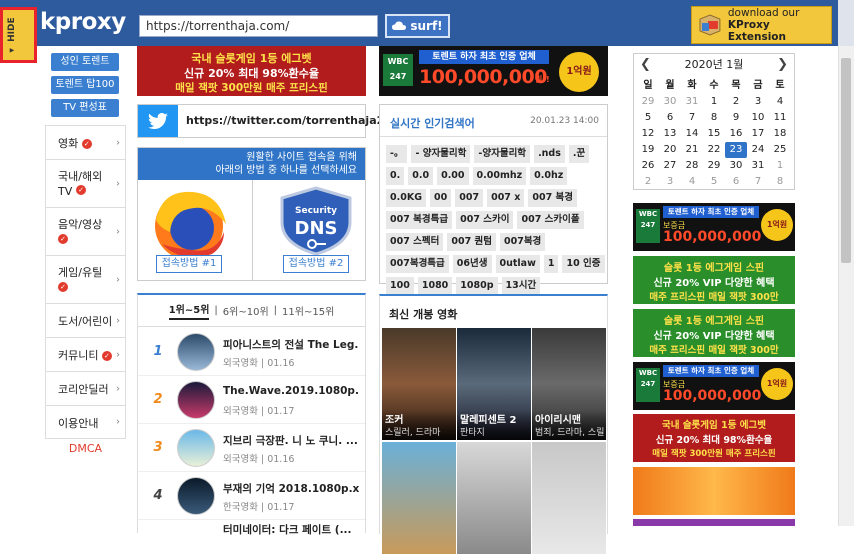 Image resolution: width=854 pixels, height=554 pixels. I want to click on torrent-top100-button: 토렌트 탑100, so click(85, 85).